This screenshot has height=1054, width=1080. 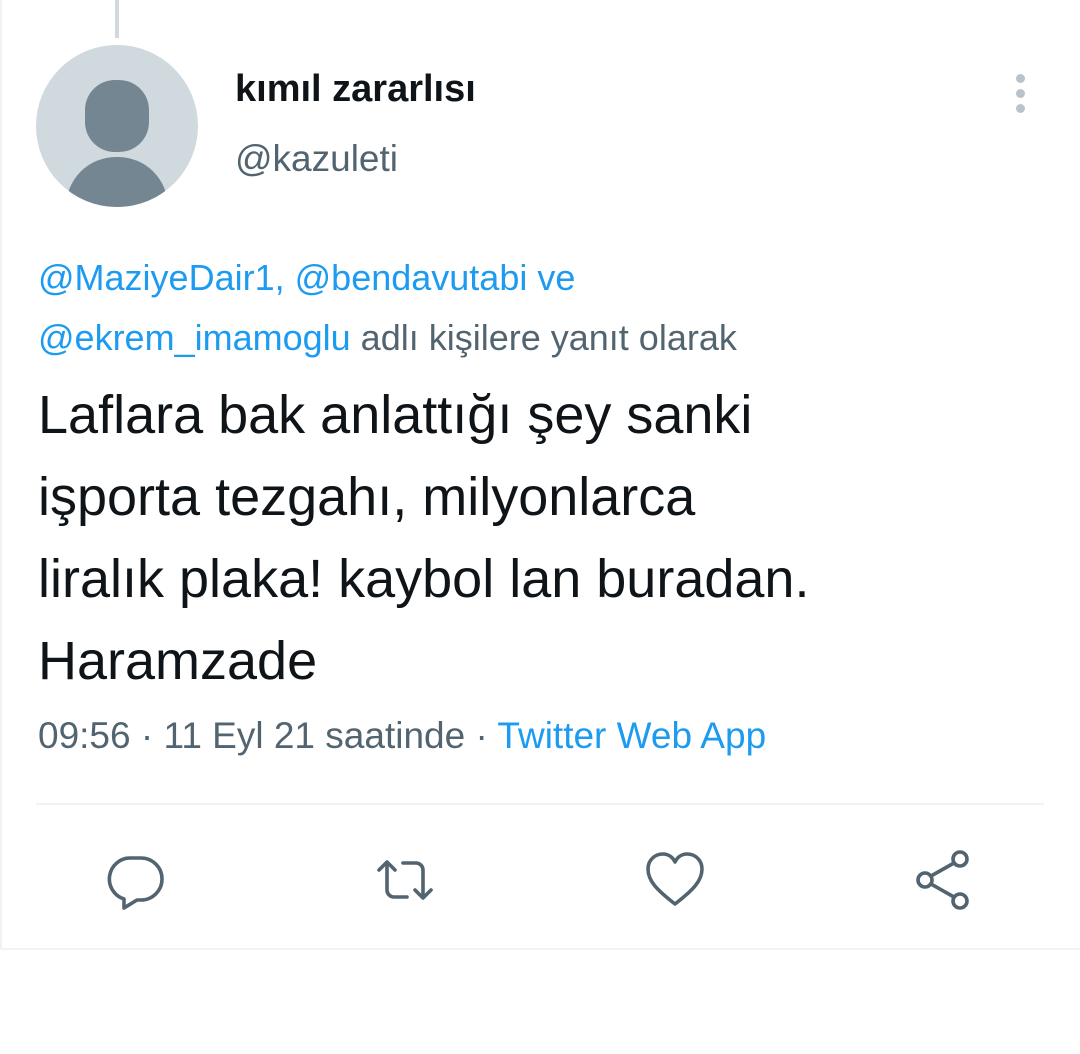 I want to click on retweet-button, so click(x=405, y=880).